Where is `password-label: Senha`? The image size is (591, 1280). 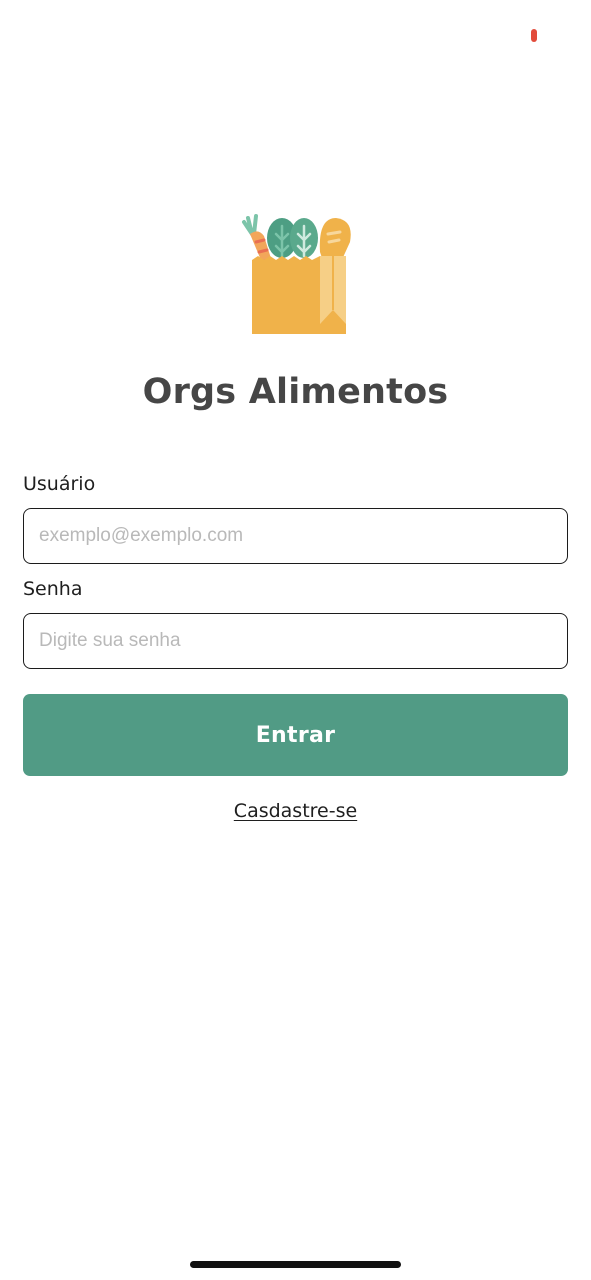 password-label: Senha is located at coordinates (53, 589).